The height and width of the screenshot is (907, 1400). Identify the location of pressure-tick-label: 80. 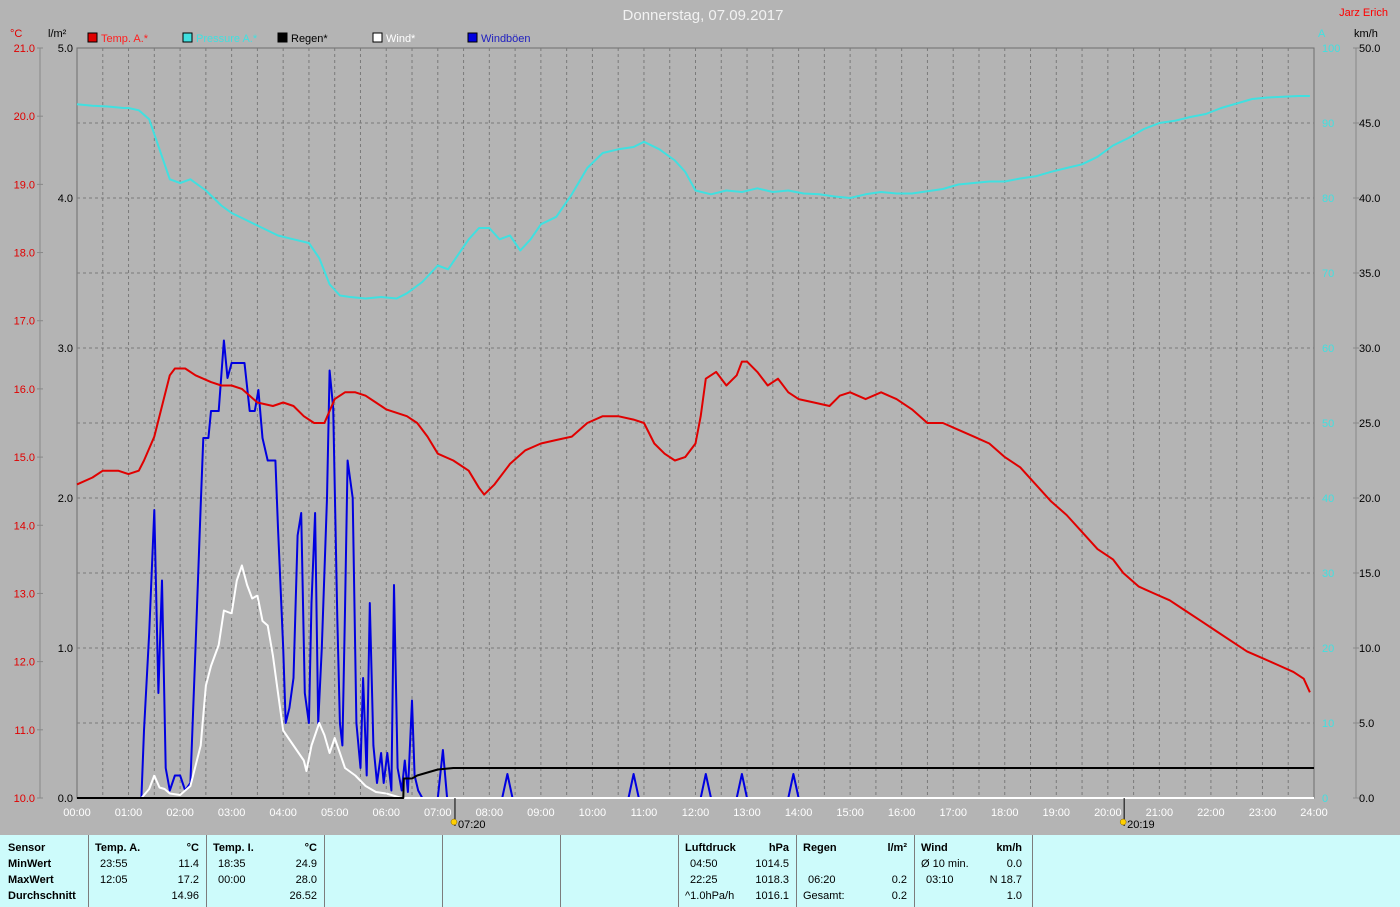
(1328, 199).